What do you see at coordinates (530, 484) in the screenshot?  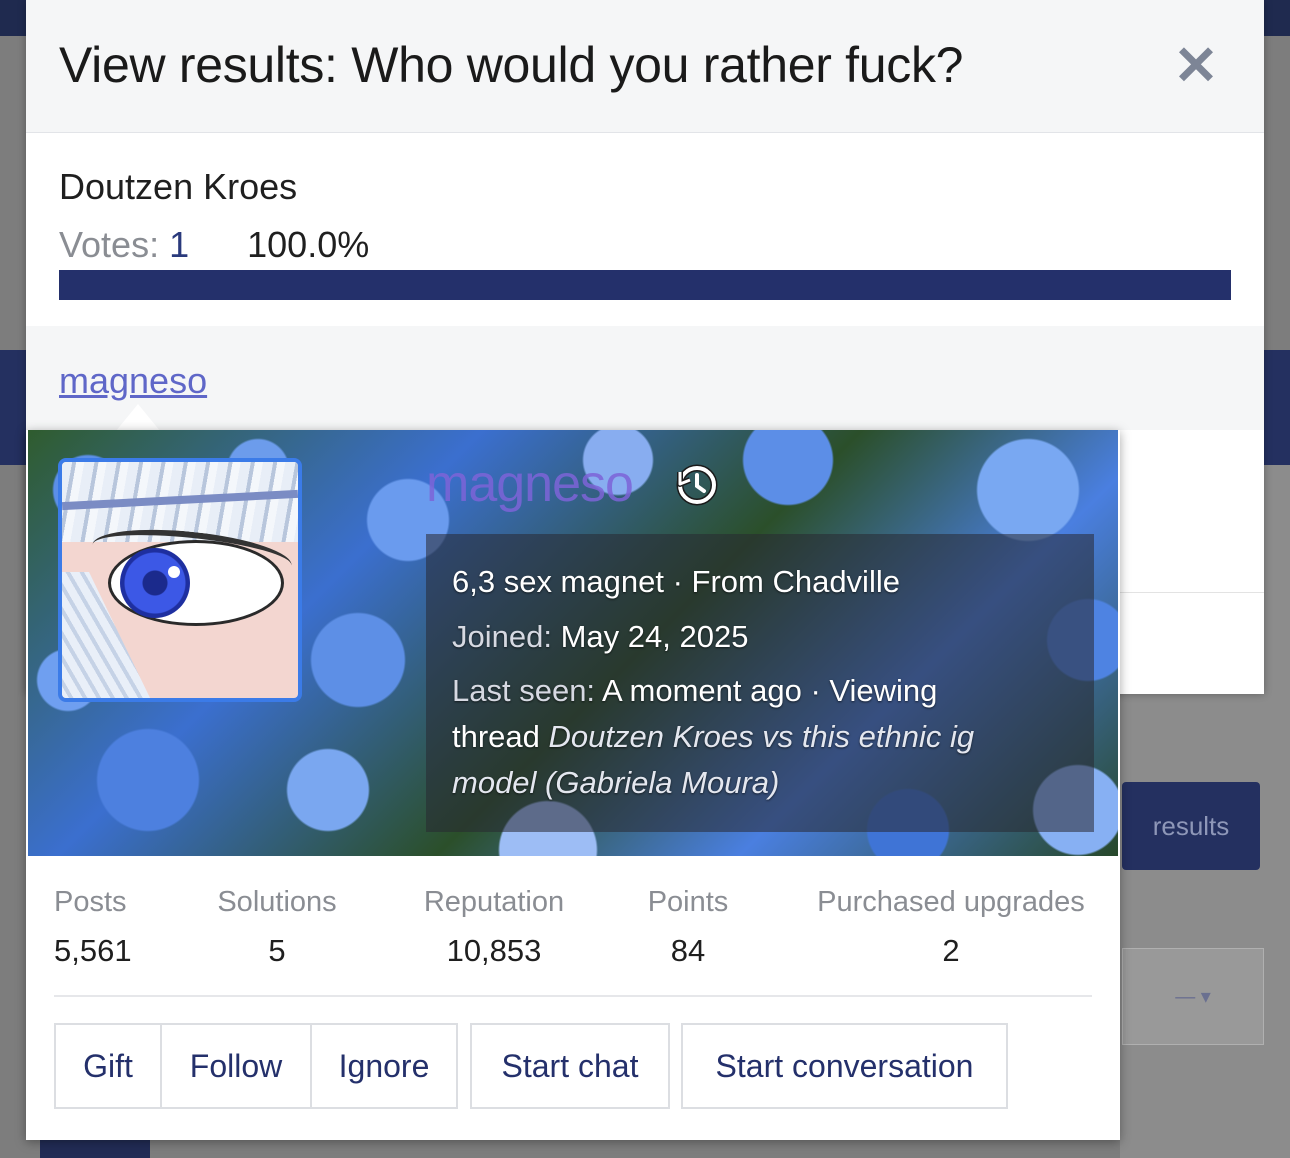 I see `card-username-link: magneso` at bounding box center [530, 484].